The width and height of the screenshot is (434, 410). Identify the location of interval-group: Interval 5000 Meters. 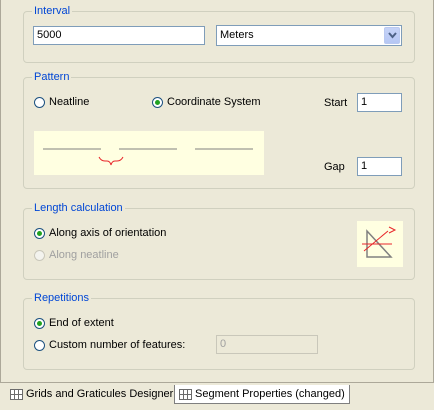
(219, 33).